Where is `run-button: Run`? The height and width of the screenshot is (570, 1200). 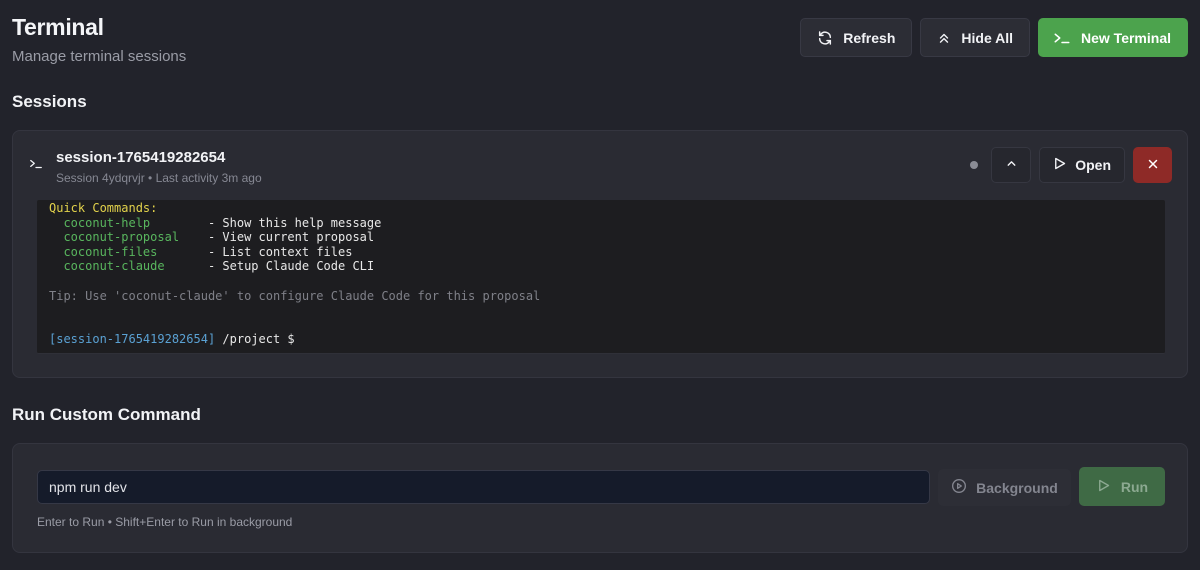 run-button: Run is located at coordinates (1122, 486).